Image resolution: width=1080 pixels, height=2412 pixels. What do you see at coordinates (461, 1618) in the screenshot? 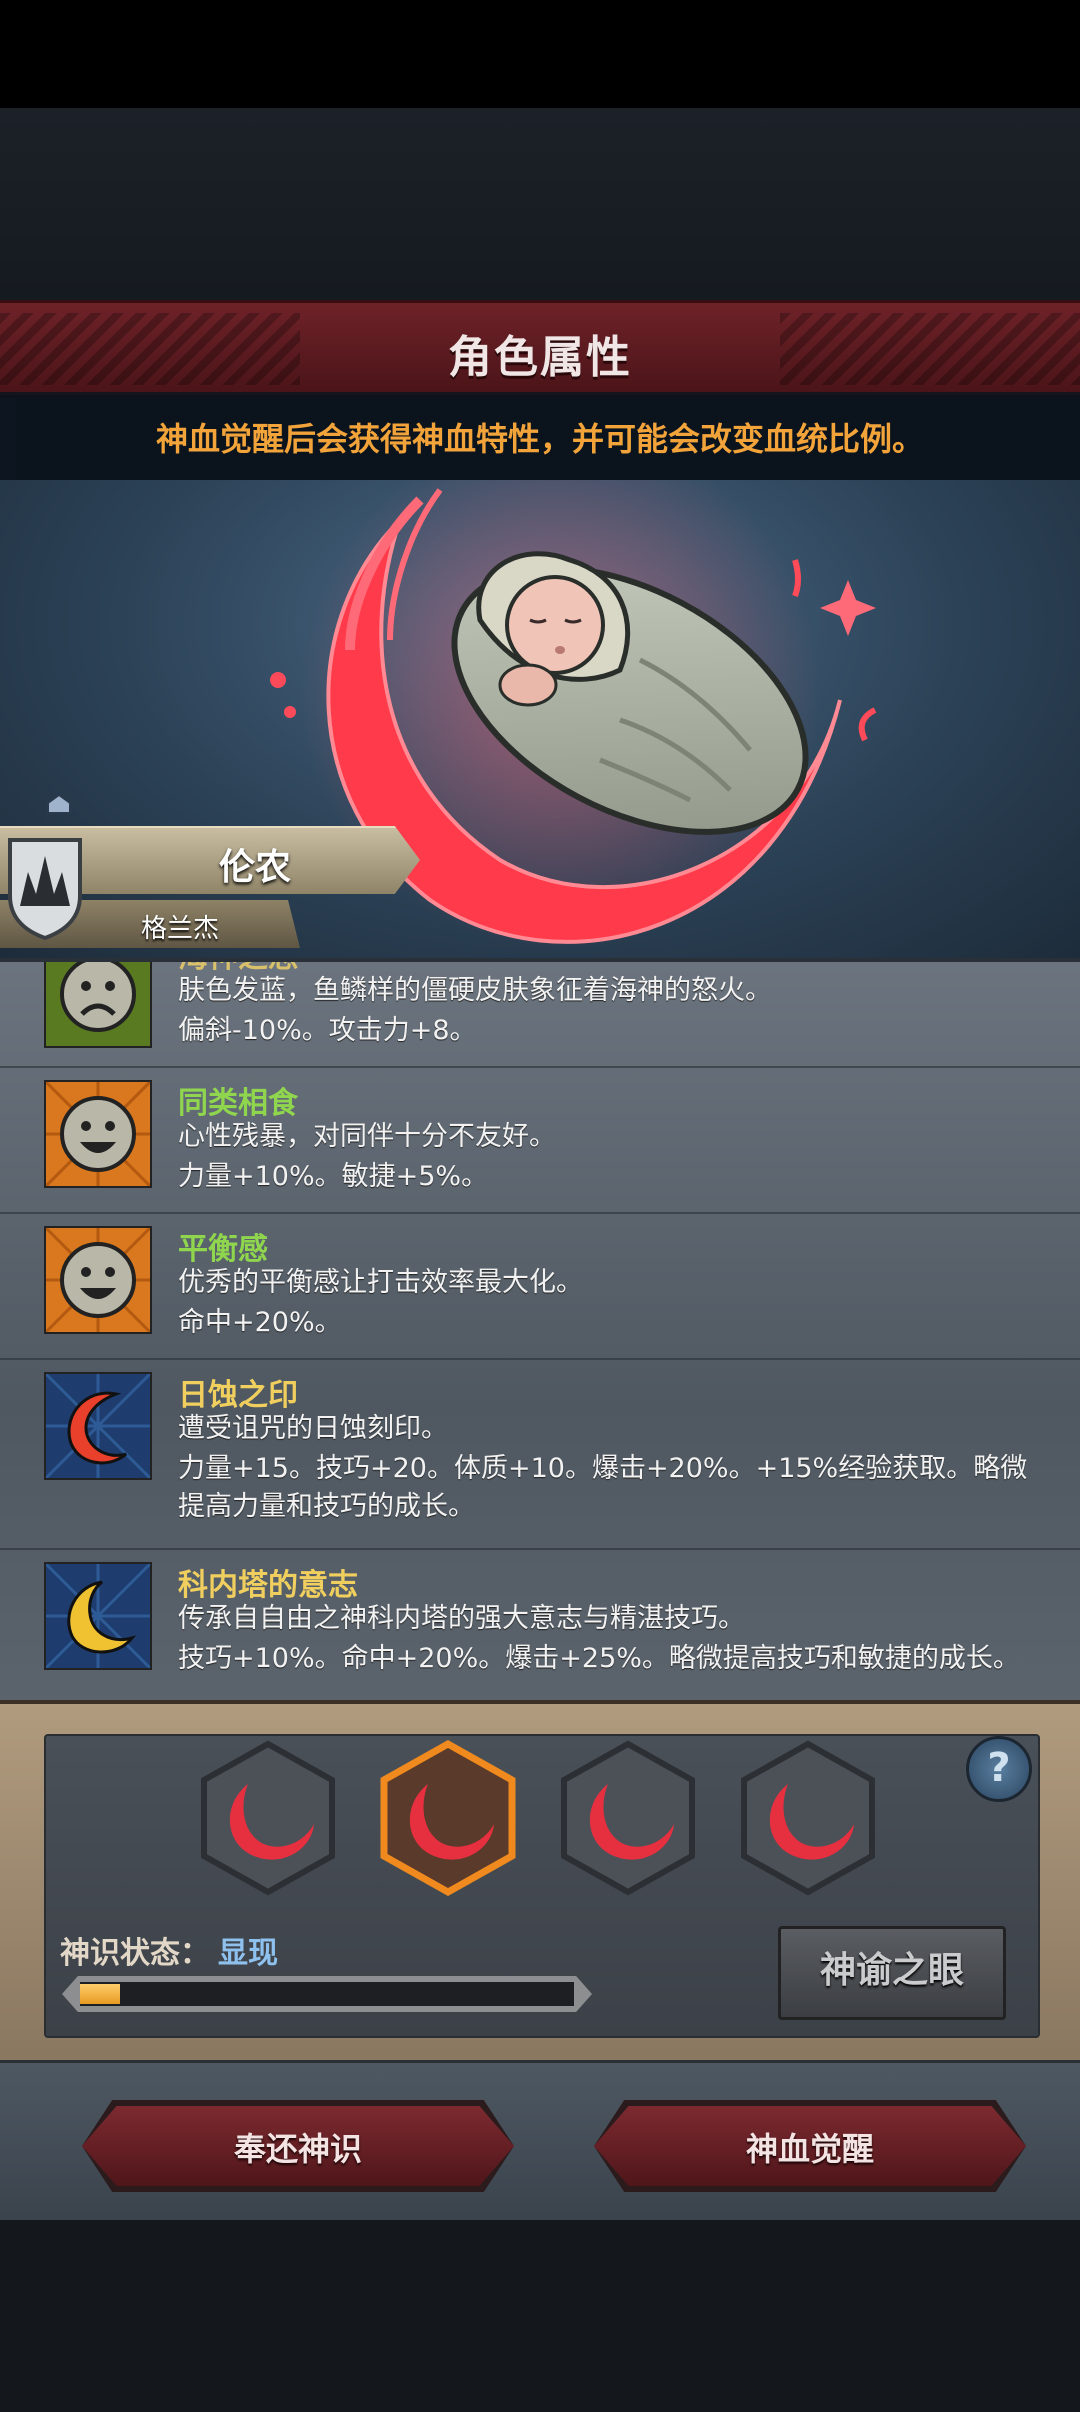
I see `trait-description: 传承自自由之神科内塔的强大意志与精湛技巧。` at bounding box center [461, 1618].